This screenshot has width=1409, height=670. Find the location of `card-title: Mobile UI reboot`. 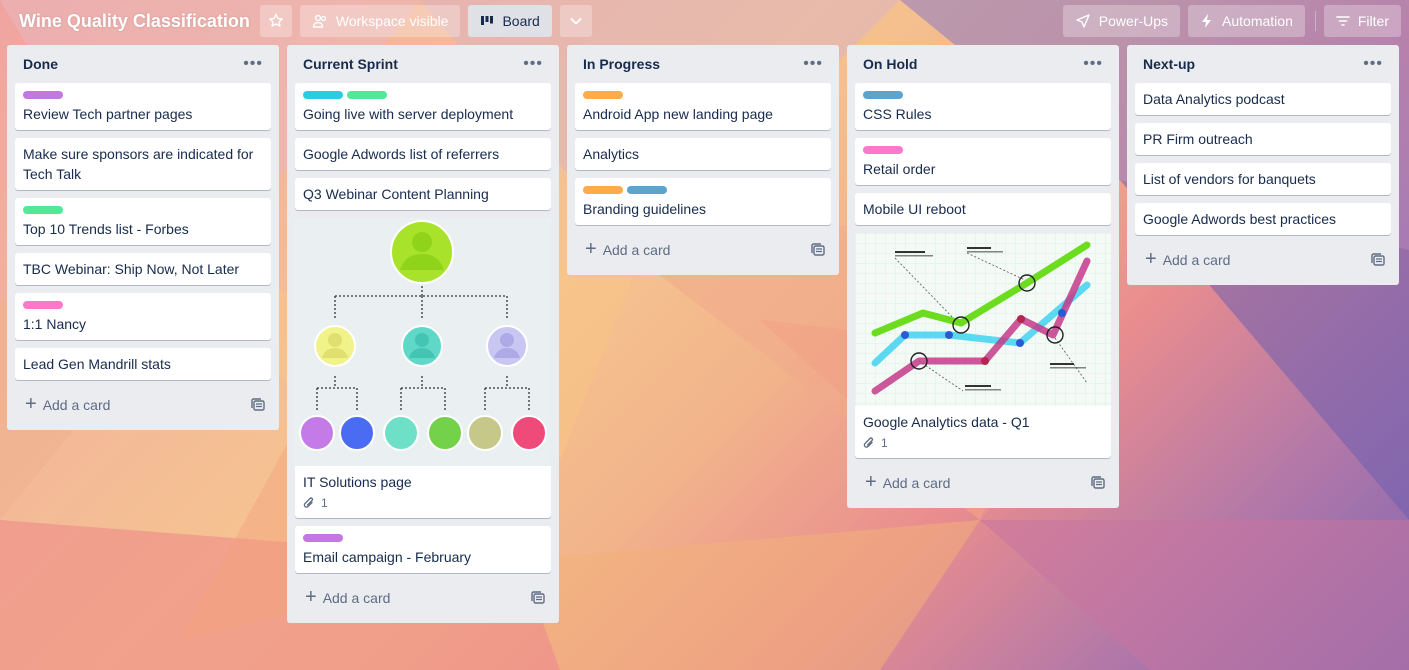

card-title: Mobile UI reboot is located at coordinates (914, 209).